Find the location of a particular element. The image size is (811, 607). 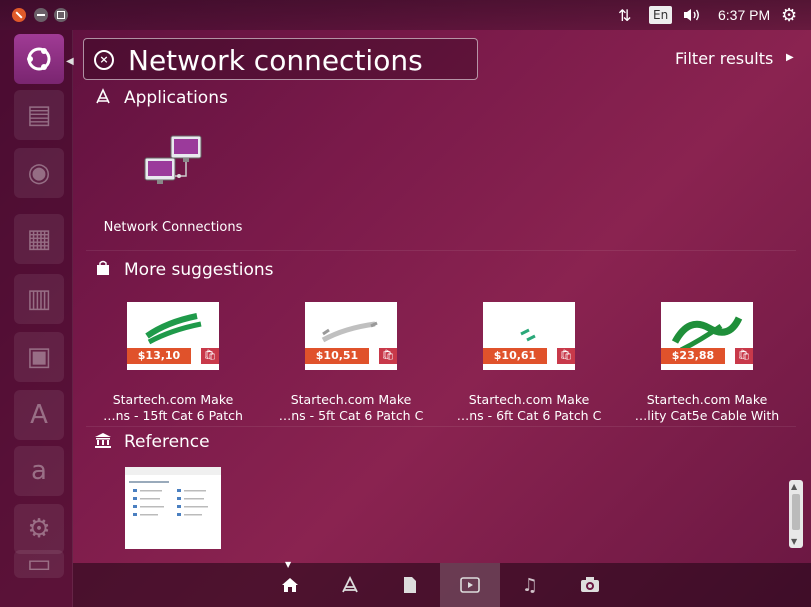

applications-category-icon is located at coordinates (103, 98).